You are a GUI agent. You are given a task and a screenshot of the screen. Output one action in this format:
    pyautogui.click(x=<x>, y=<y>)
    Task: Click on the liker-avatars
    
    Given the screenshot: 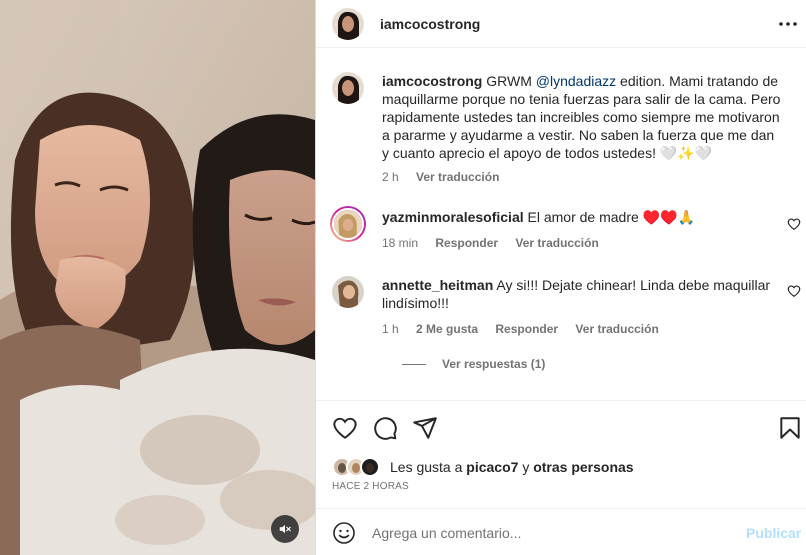 What is the action you would take?
    pyautogui.click(x=359, y=467)
    